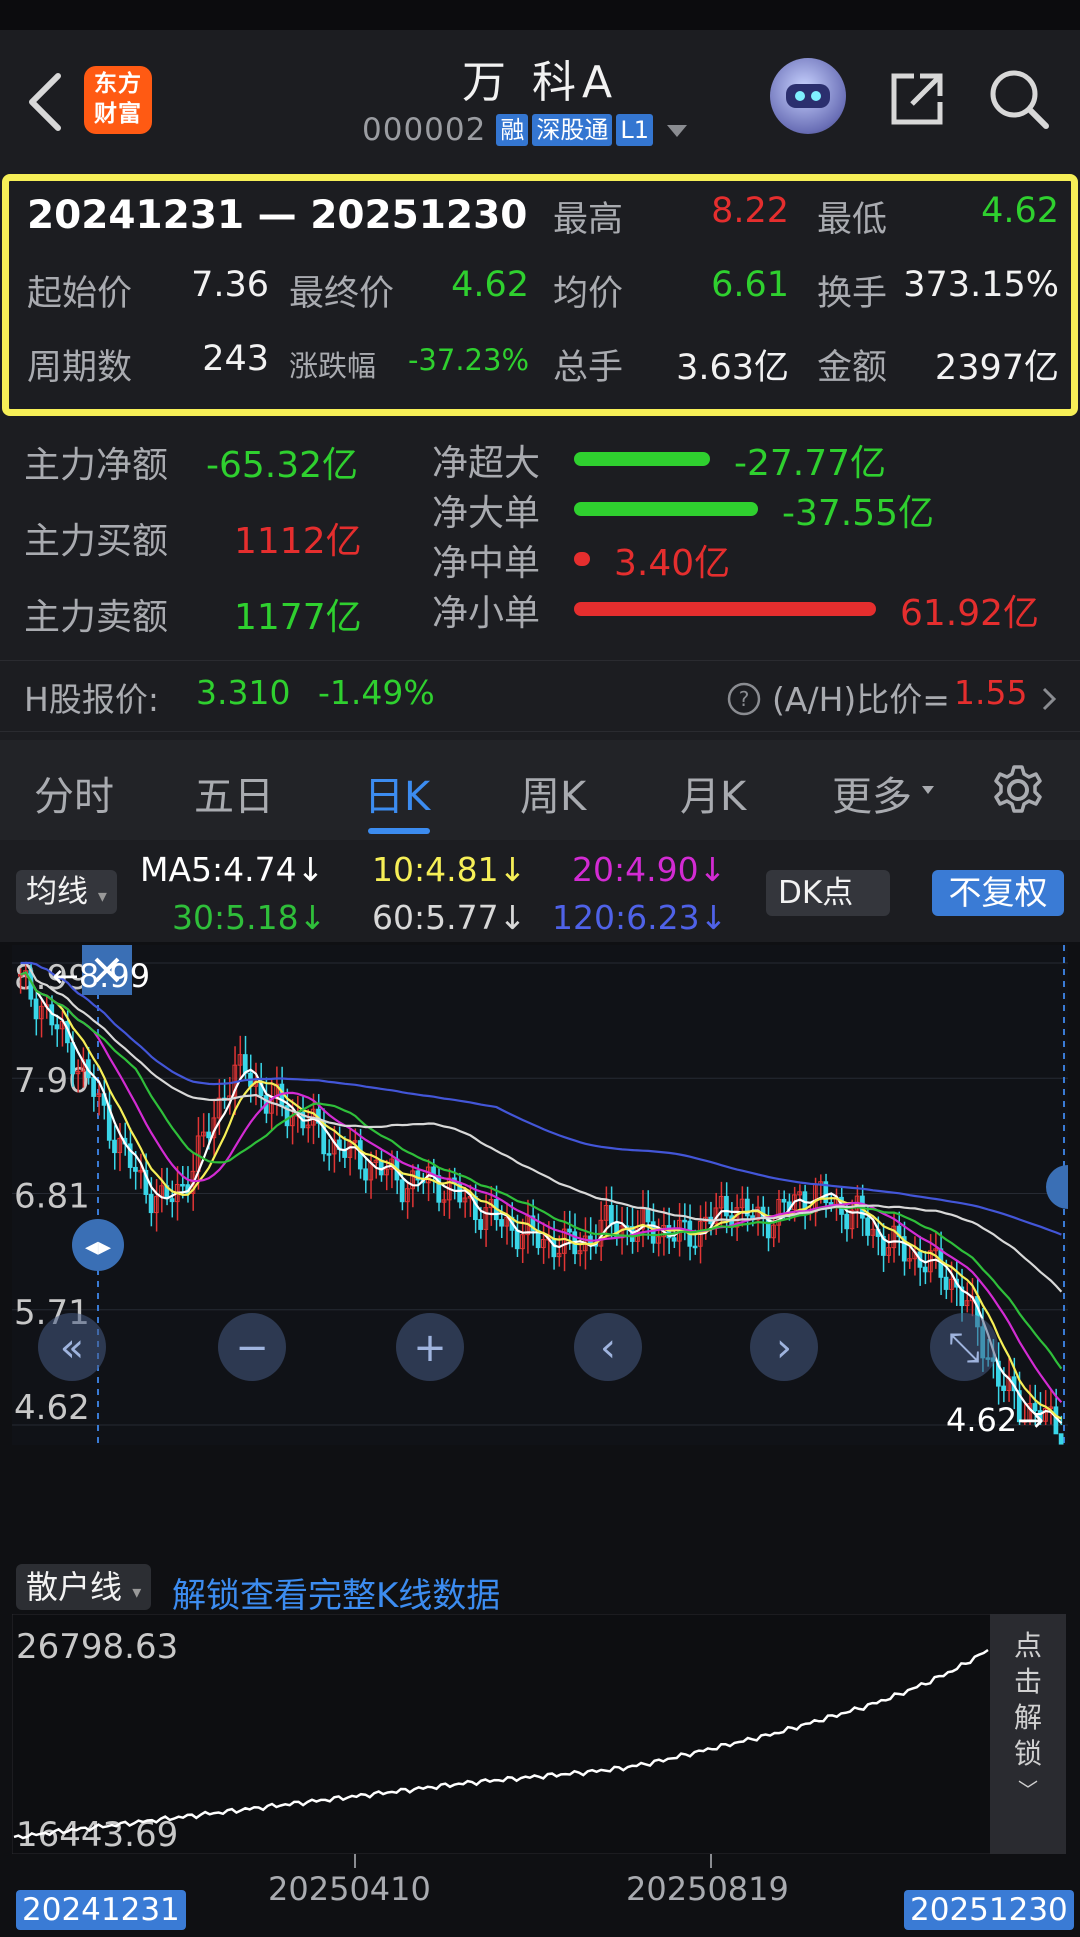  I want to click on date-label-mid1: 20250410, so click(349, 1889).